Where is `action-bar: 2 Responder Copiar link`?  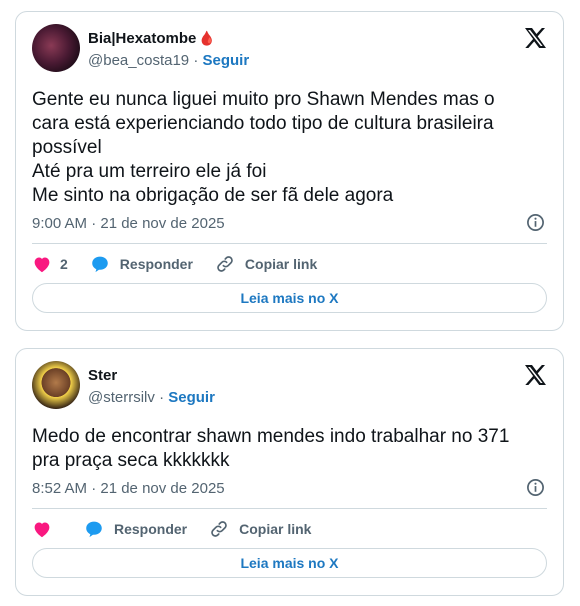
action-bar: 2 Responder Copiar link is located at coordinates (185, 264).